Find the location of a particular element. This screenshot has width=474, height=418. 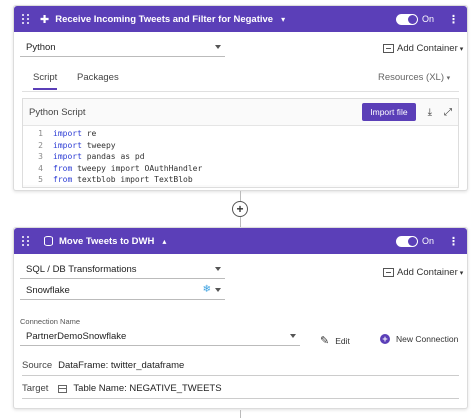

connection-select: PartnerDemoSnowflake is located at coordinates (160, 337).